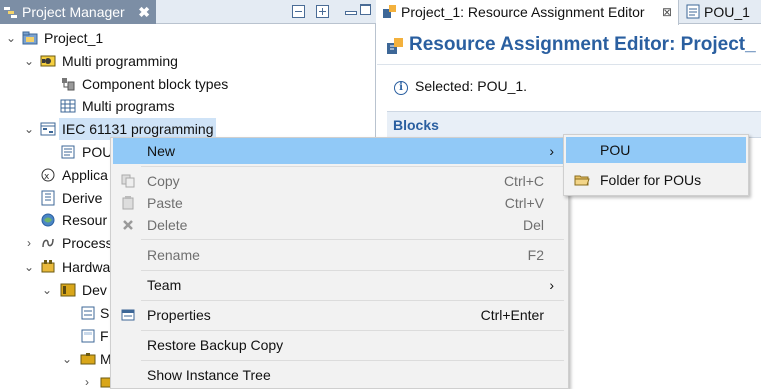 Image resolution: width=761 pixels, height=389 pixels. Describe the element at coordinates (512, 315) in the screenshot. I see `menu-item-shortcut: Ctrl+Enter` at that location.